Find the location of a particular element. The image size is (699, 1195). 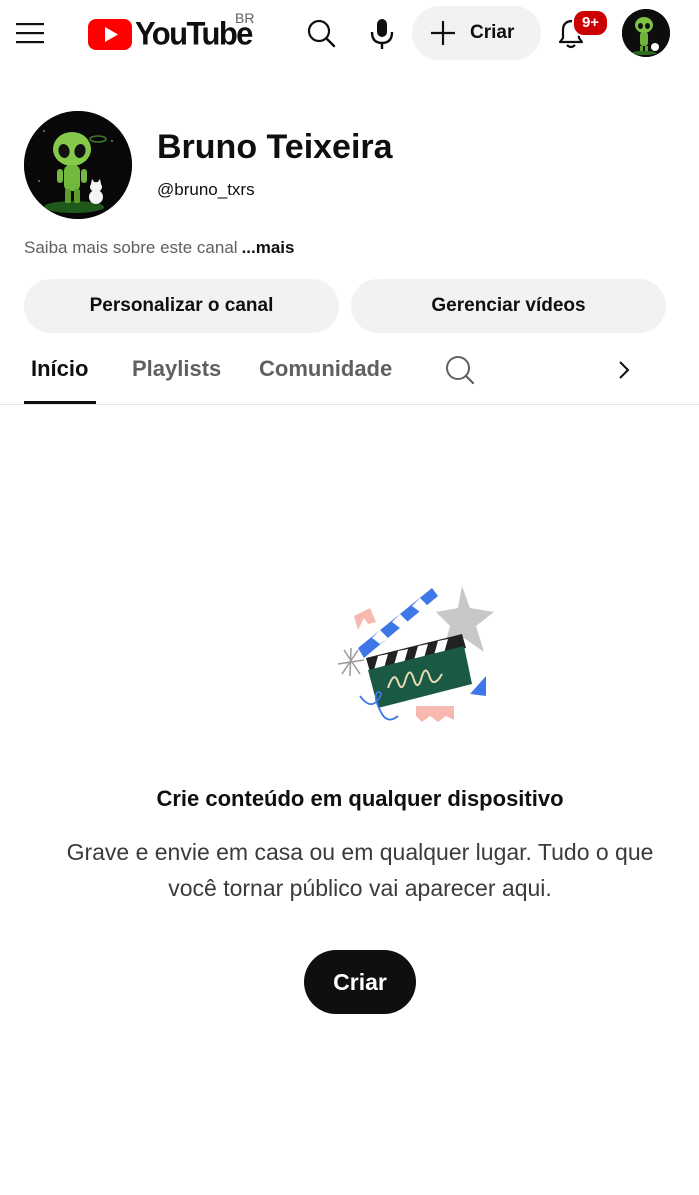

about-more-link: ...mais is located at coordinates (268, 247).